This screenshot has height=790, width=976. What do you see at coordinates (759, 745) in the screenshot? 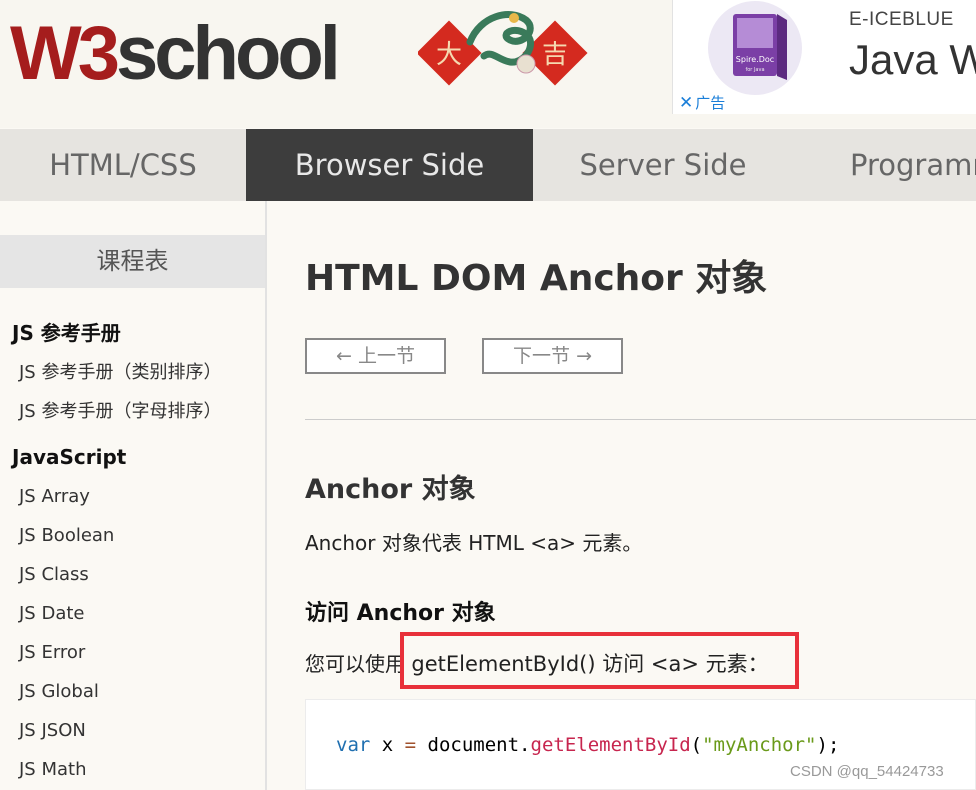
I see `code-string: "myAnchor"` at bounding box center [759, 745].